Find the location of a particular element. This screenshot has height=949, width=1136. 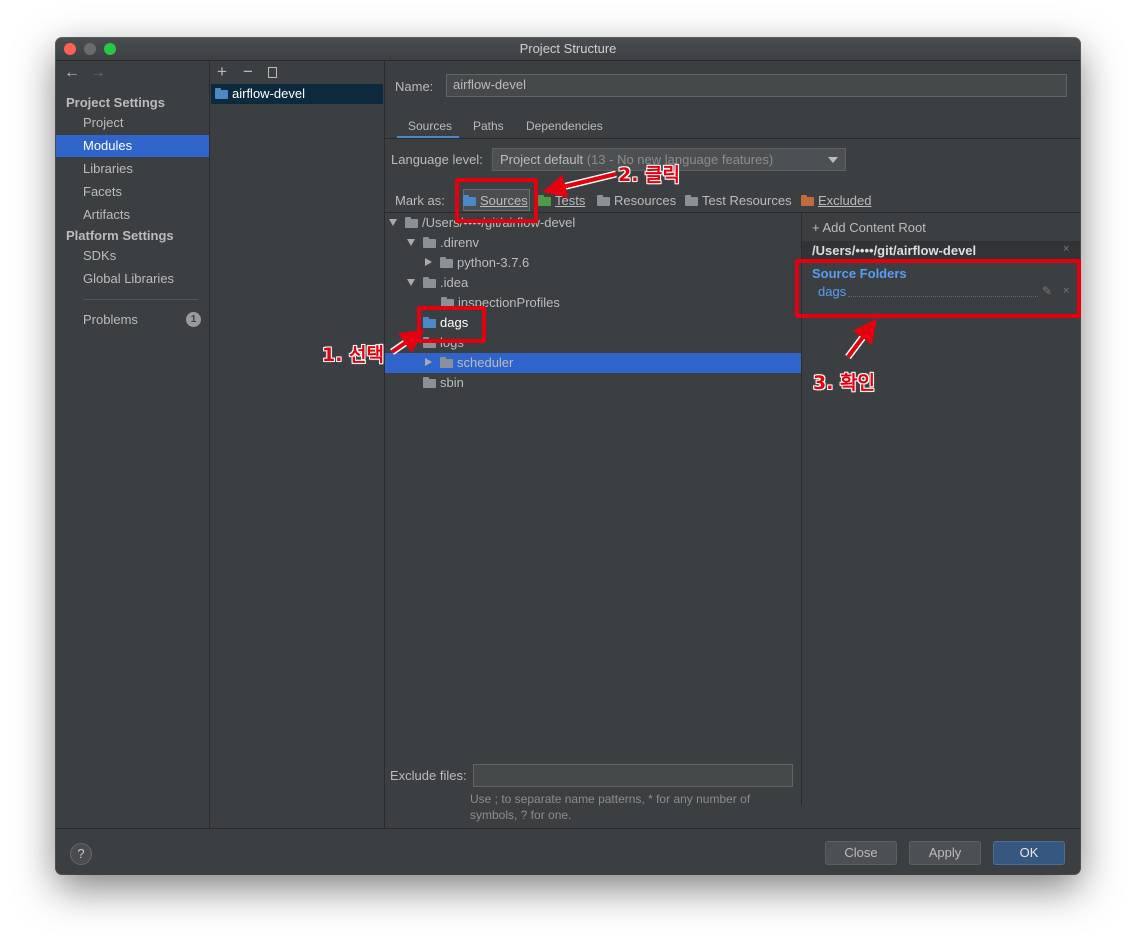

minimize-window-button is located at coordinates (90, 49).